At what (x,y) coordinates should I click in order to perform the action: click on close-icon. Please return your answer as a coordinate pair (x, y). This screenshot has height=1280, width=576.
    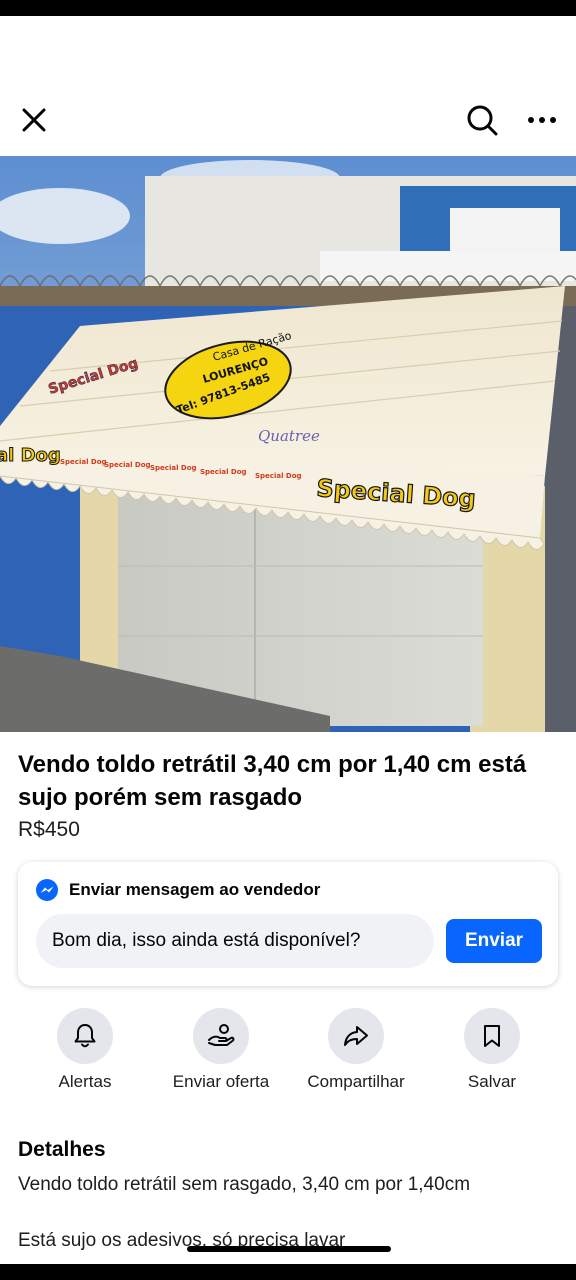
    Looking at the image, I should click on (34, 120).